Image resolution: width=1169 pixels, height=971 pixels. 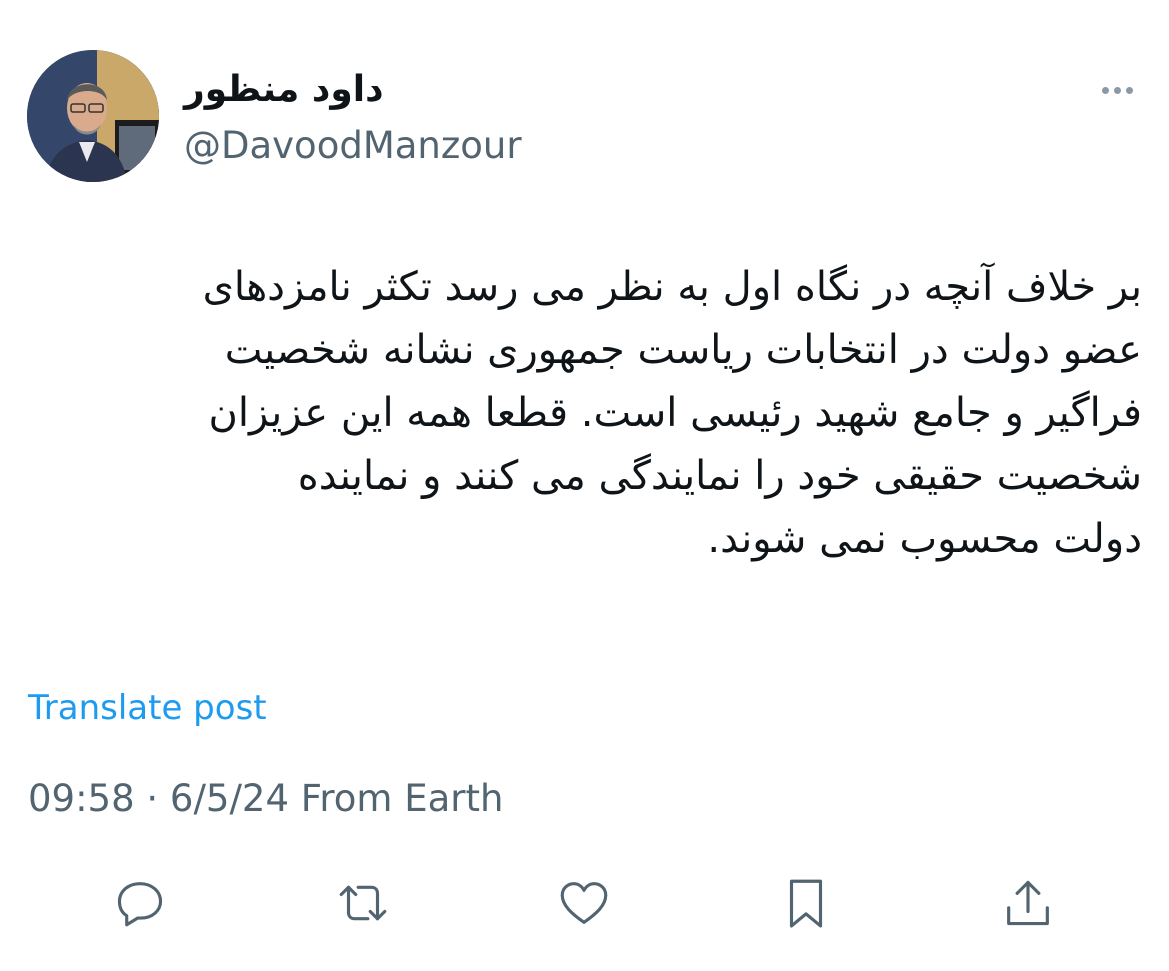 I want to click on action-bar, so click(x=584, y=903).